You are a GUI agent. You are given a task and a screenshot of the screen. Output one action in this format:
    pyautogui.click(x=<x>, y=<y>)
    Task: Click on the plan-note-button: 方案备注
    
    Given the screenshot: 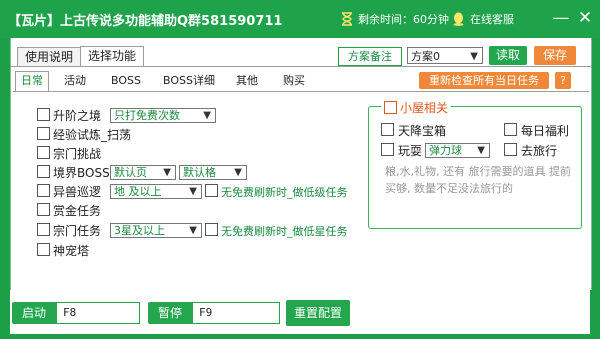 What is the action you would take?
    pyautogui.click(x=370, y=56)
    